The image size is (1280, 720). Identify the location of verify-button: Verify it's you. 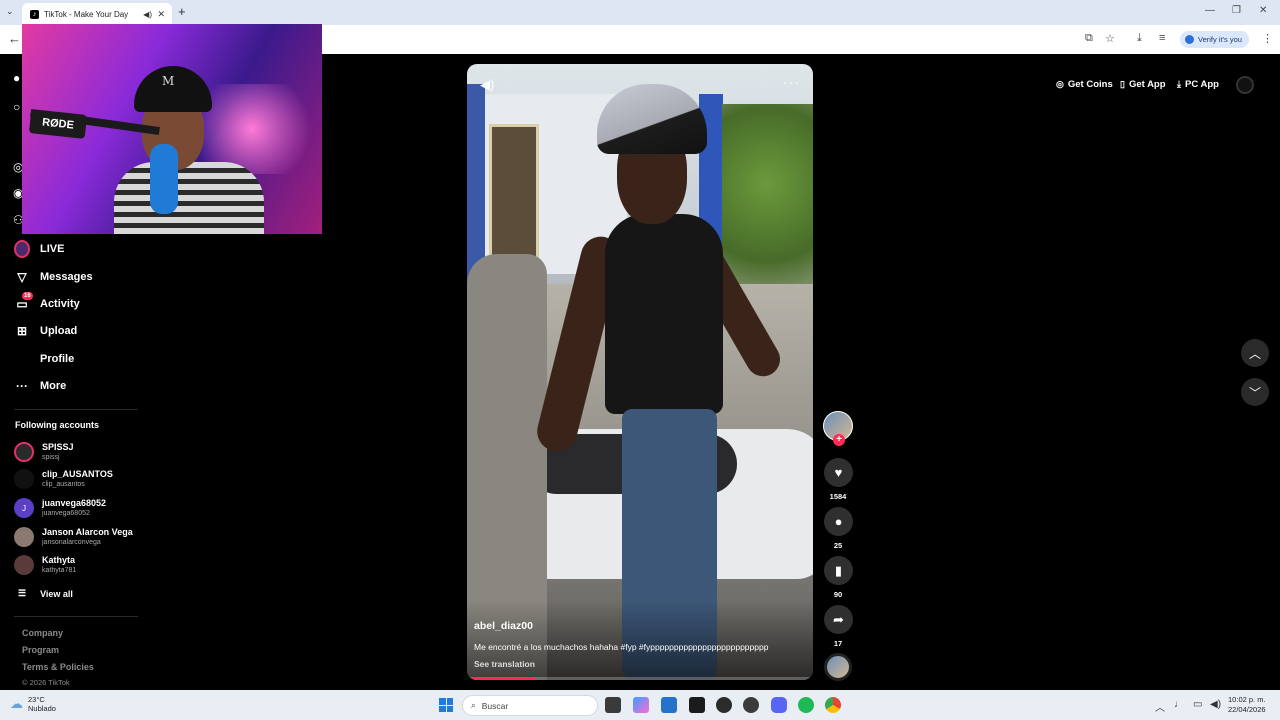
(1214, 39).